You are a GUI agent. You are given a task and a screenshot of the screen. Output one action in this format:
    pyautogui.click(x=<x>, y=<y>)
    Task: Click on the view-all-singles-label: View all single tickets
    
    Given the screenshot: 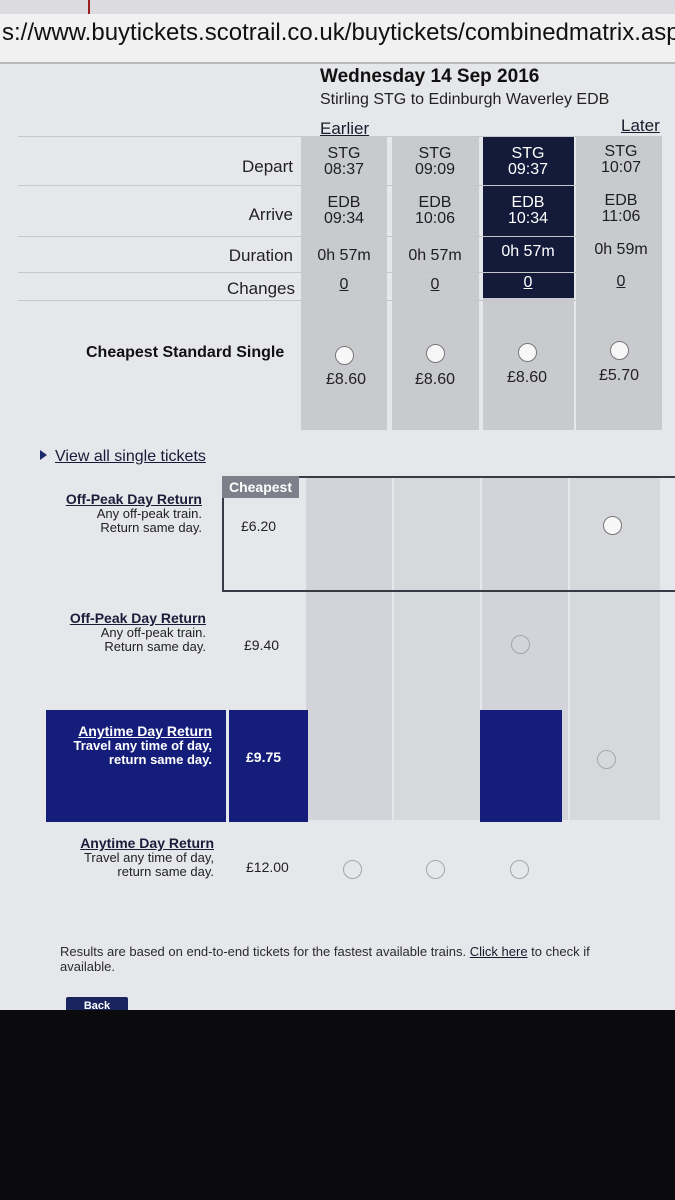 What is the action you would take?
    pyautogui.click(x=130, y=456)
    